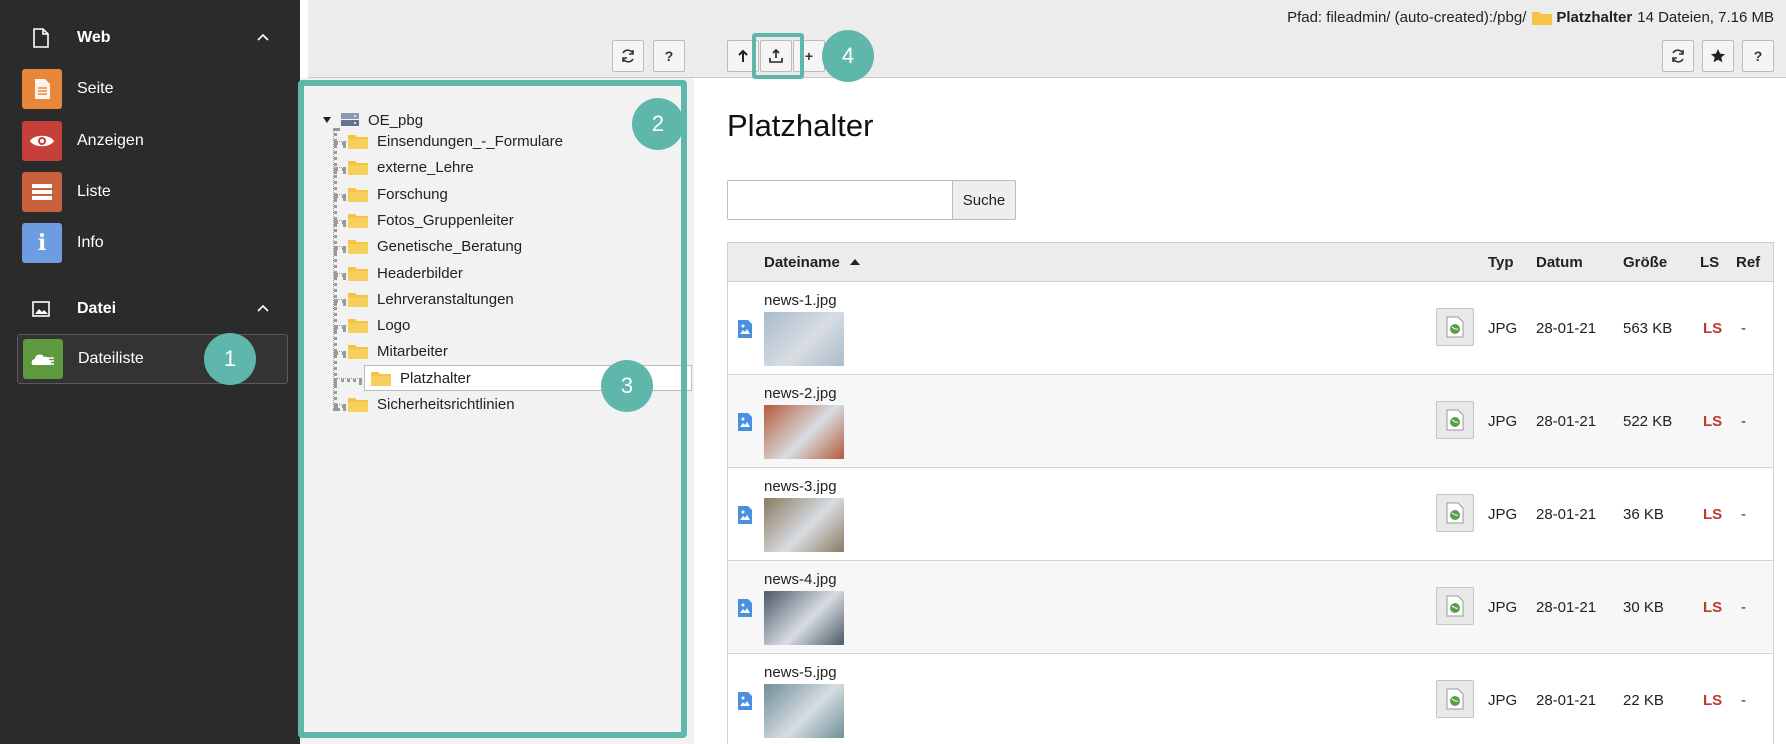 The height and width of the screenshot is (744, 1786). I want to click on table-row: news-5.jpg JPG 28-01-21 22 KB LS -, so click(1250, 699).